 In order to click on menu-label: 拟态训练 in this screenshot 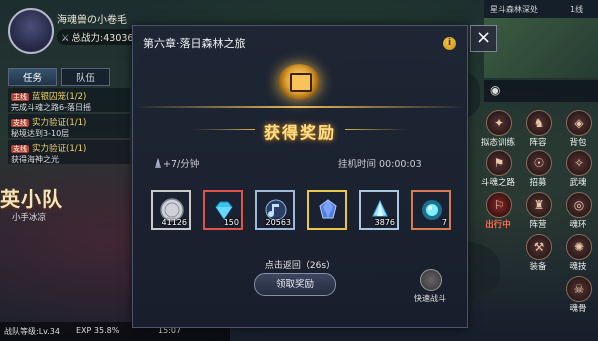, I will do `click(497, 143)`.